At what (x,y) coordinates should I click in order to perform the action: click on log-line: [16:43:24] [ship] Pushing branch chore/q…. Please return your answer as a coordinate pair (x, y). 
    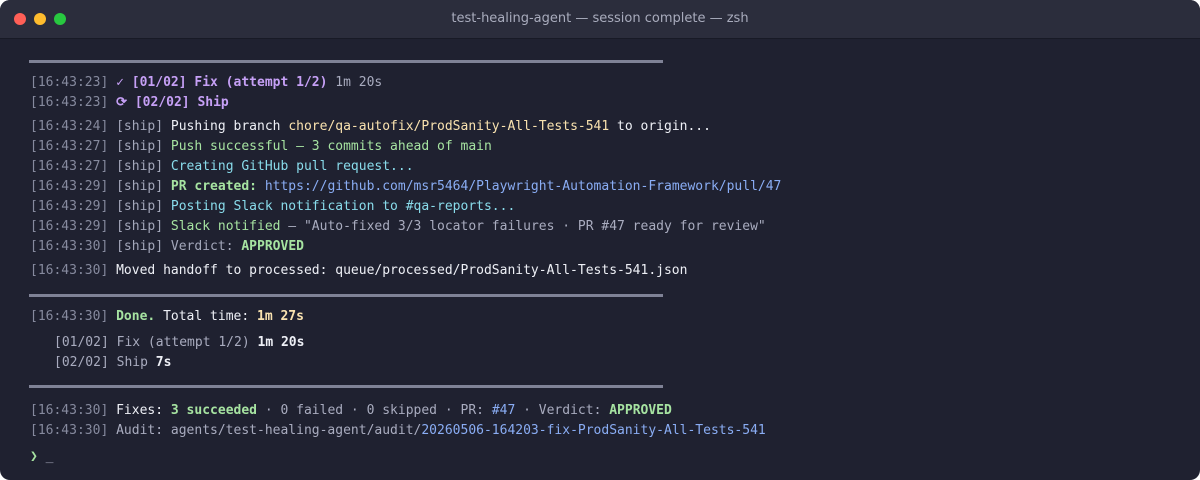
    Looking at the image, I should click on (370, 127).